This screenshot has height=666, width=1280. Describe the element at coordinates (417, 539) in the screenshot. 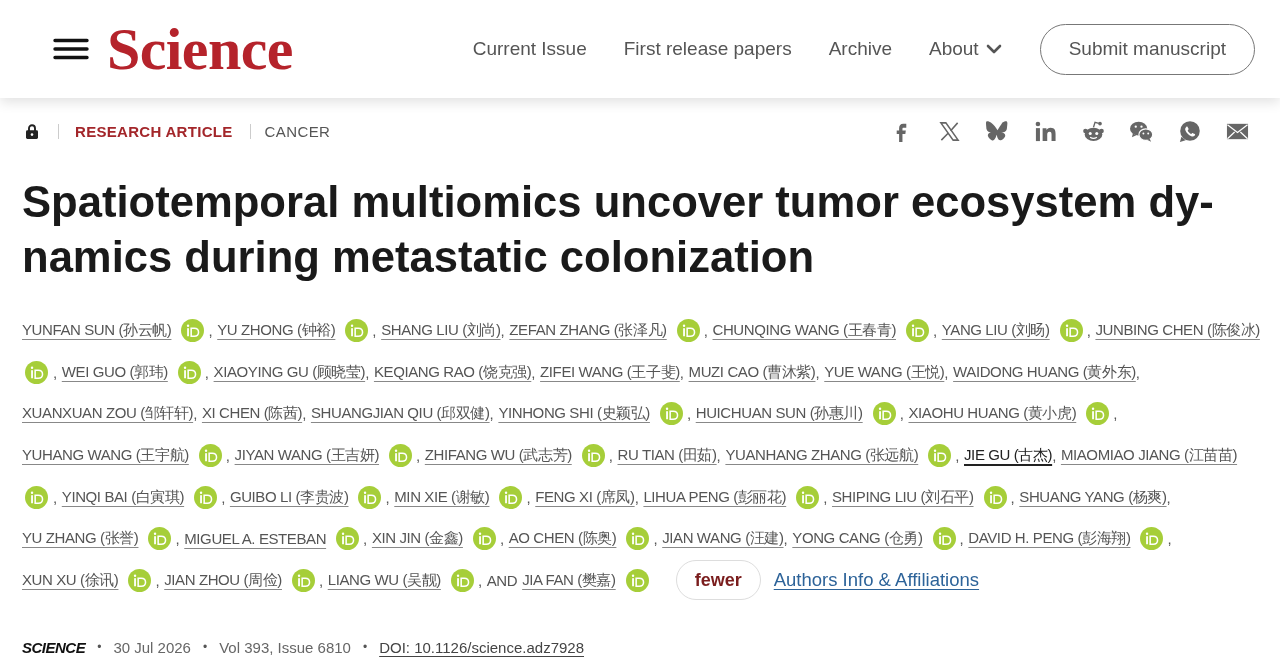

I see `author-link: XIN JIN (金鑫)` at that location.